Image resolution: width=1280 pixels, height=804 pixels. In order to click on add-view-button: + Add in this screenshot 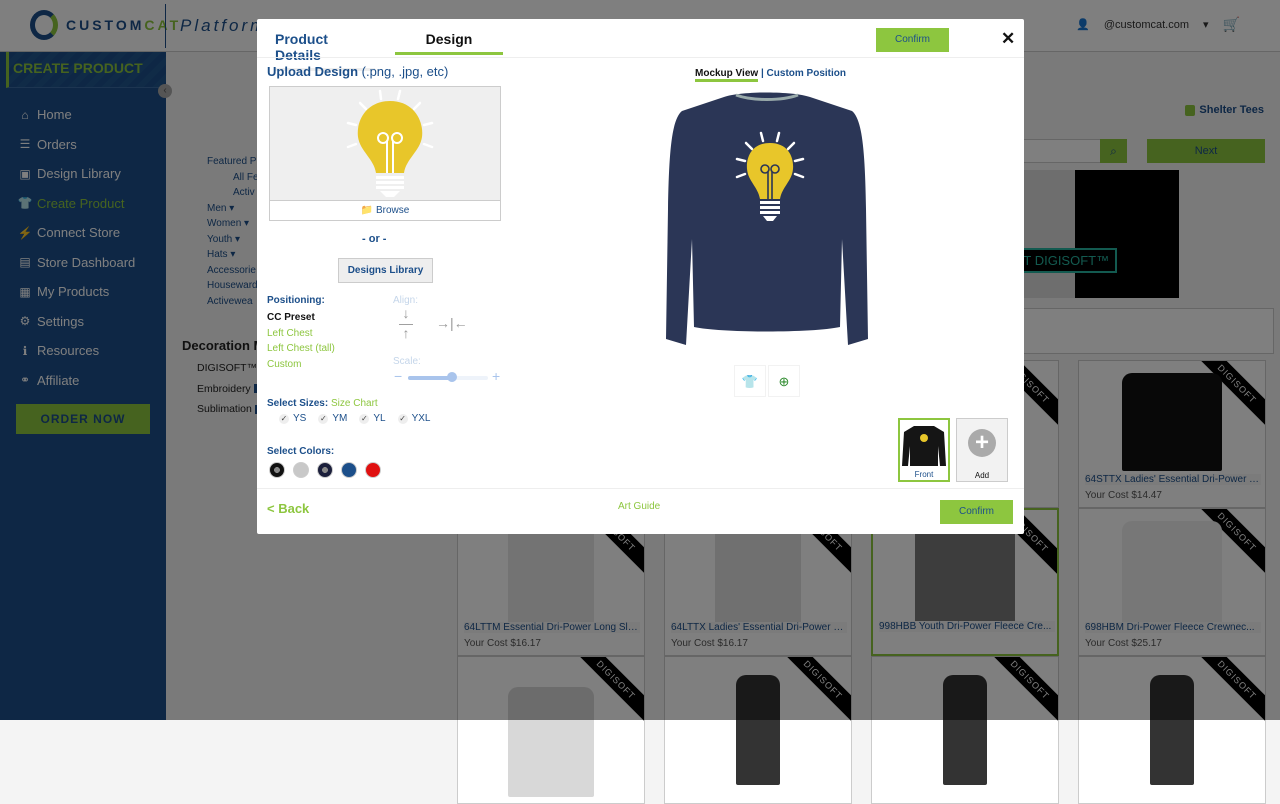, I will do `click(982, 450)`.